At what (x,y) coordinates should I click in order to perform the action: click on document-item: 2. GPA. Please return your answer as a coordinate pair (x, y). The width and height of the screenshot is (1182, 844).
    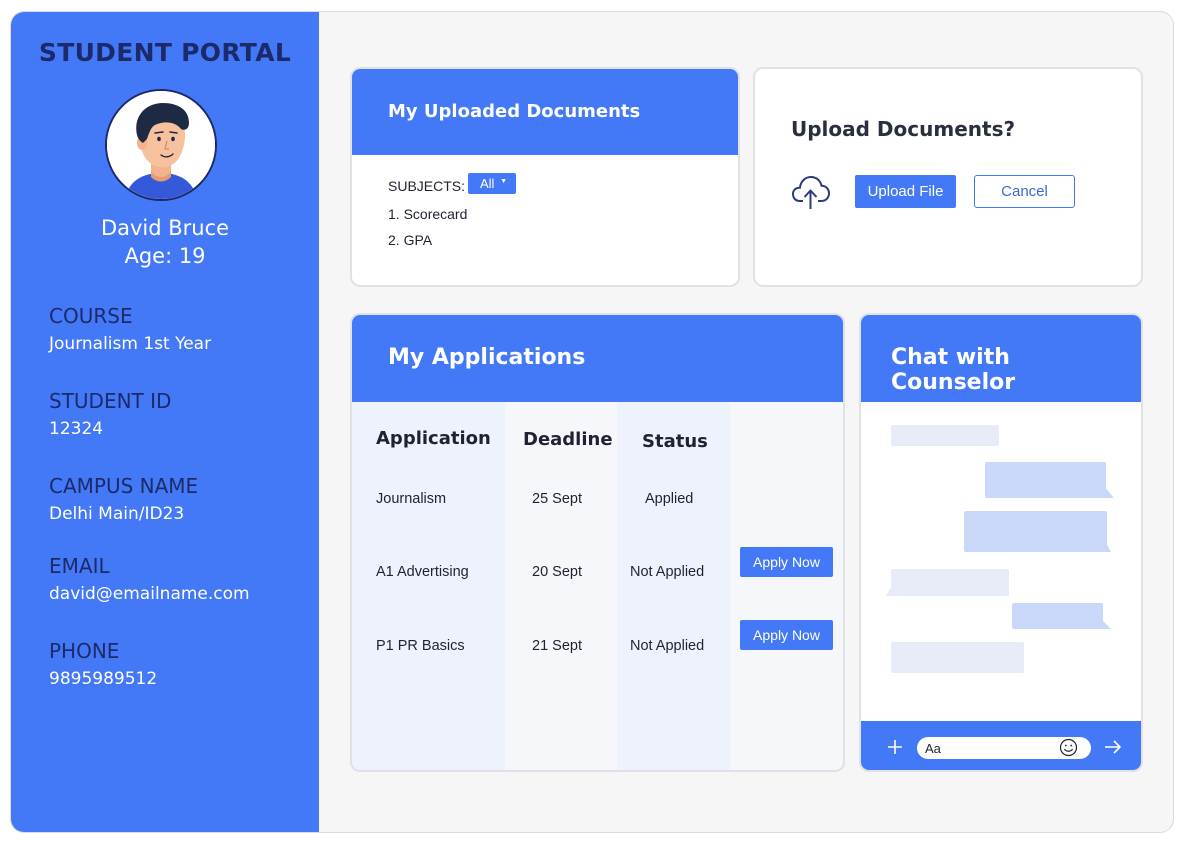
    Looking at the image, I should click on (410, 240).